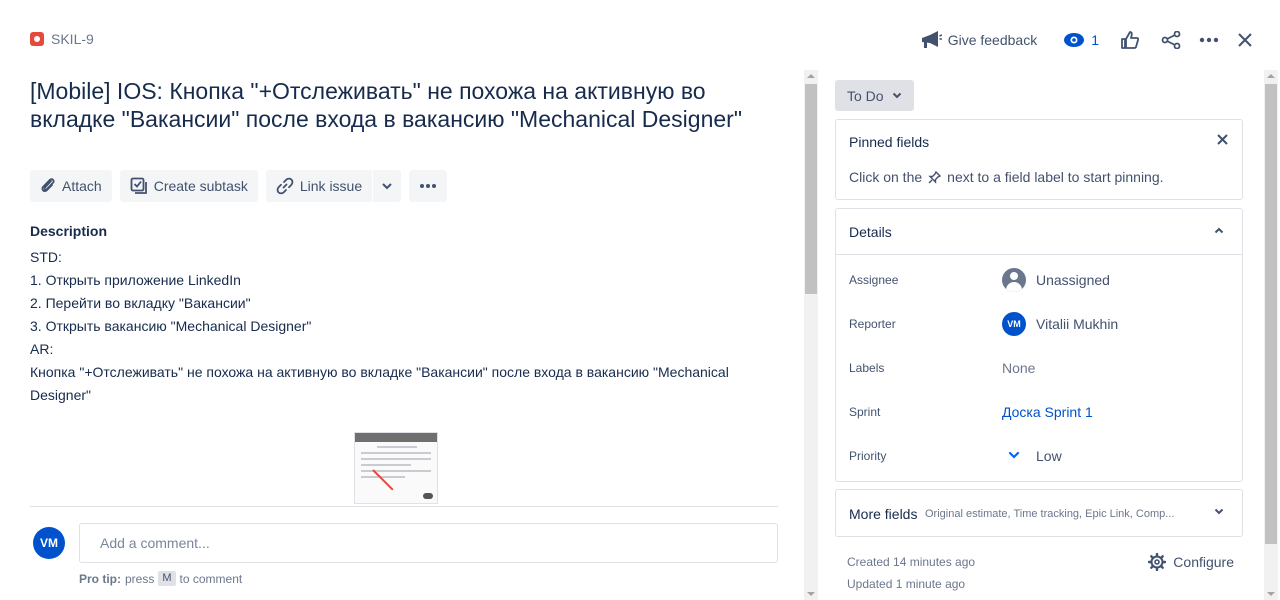  I want to click on attach-button: Attach, so click(71, 186).